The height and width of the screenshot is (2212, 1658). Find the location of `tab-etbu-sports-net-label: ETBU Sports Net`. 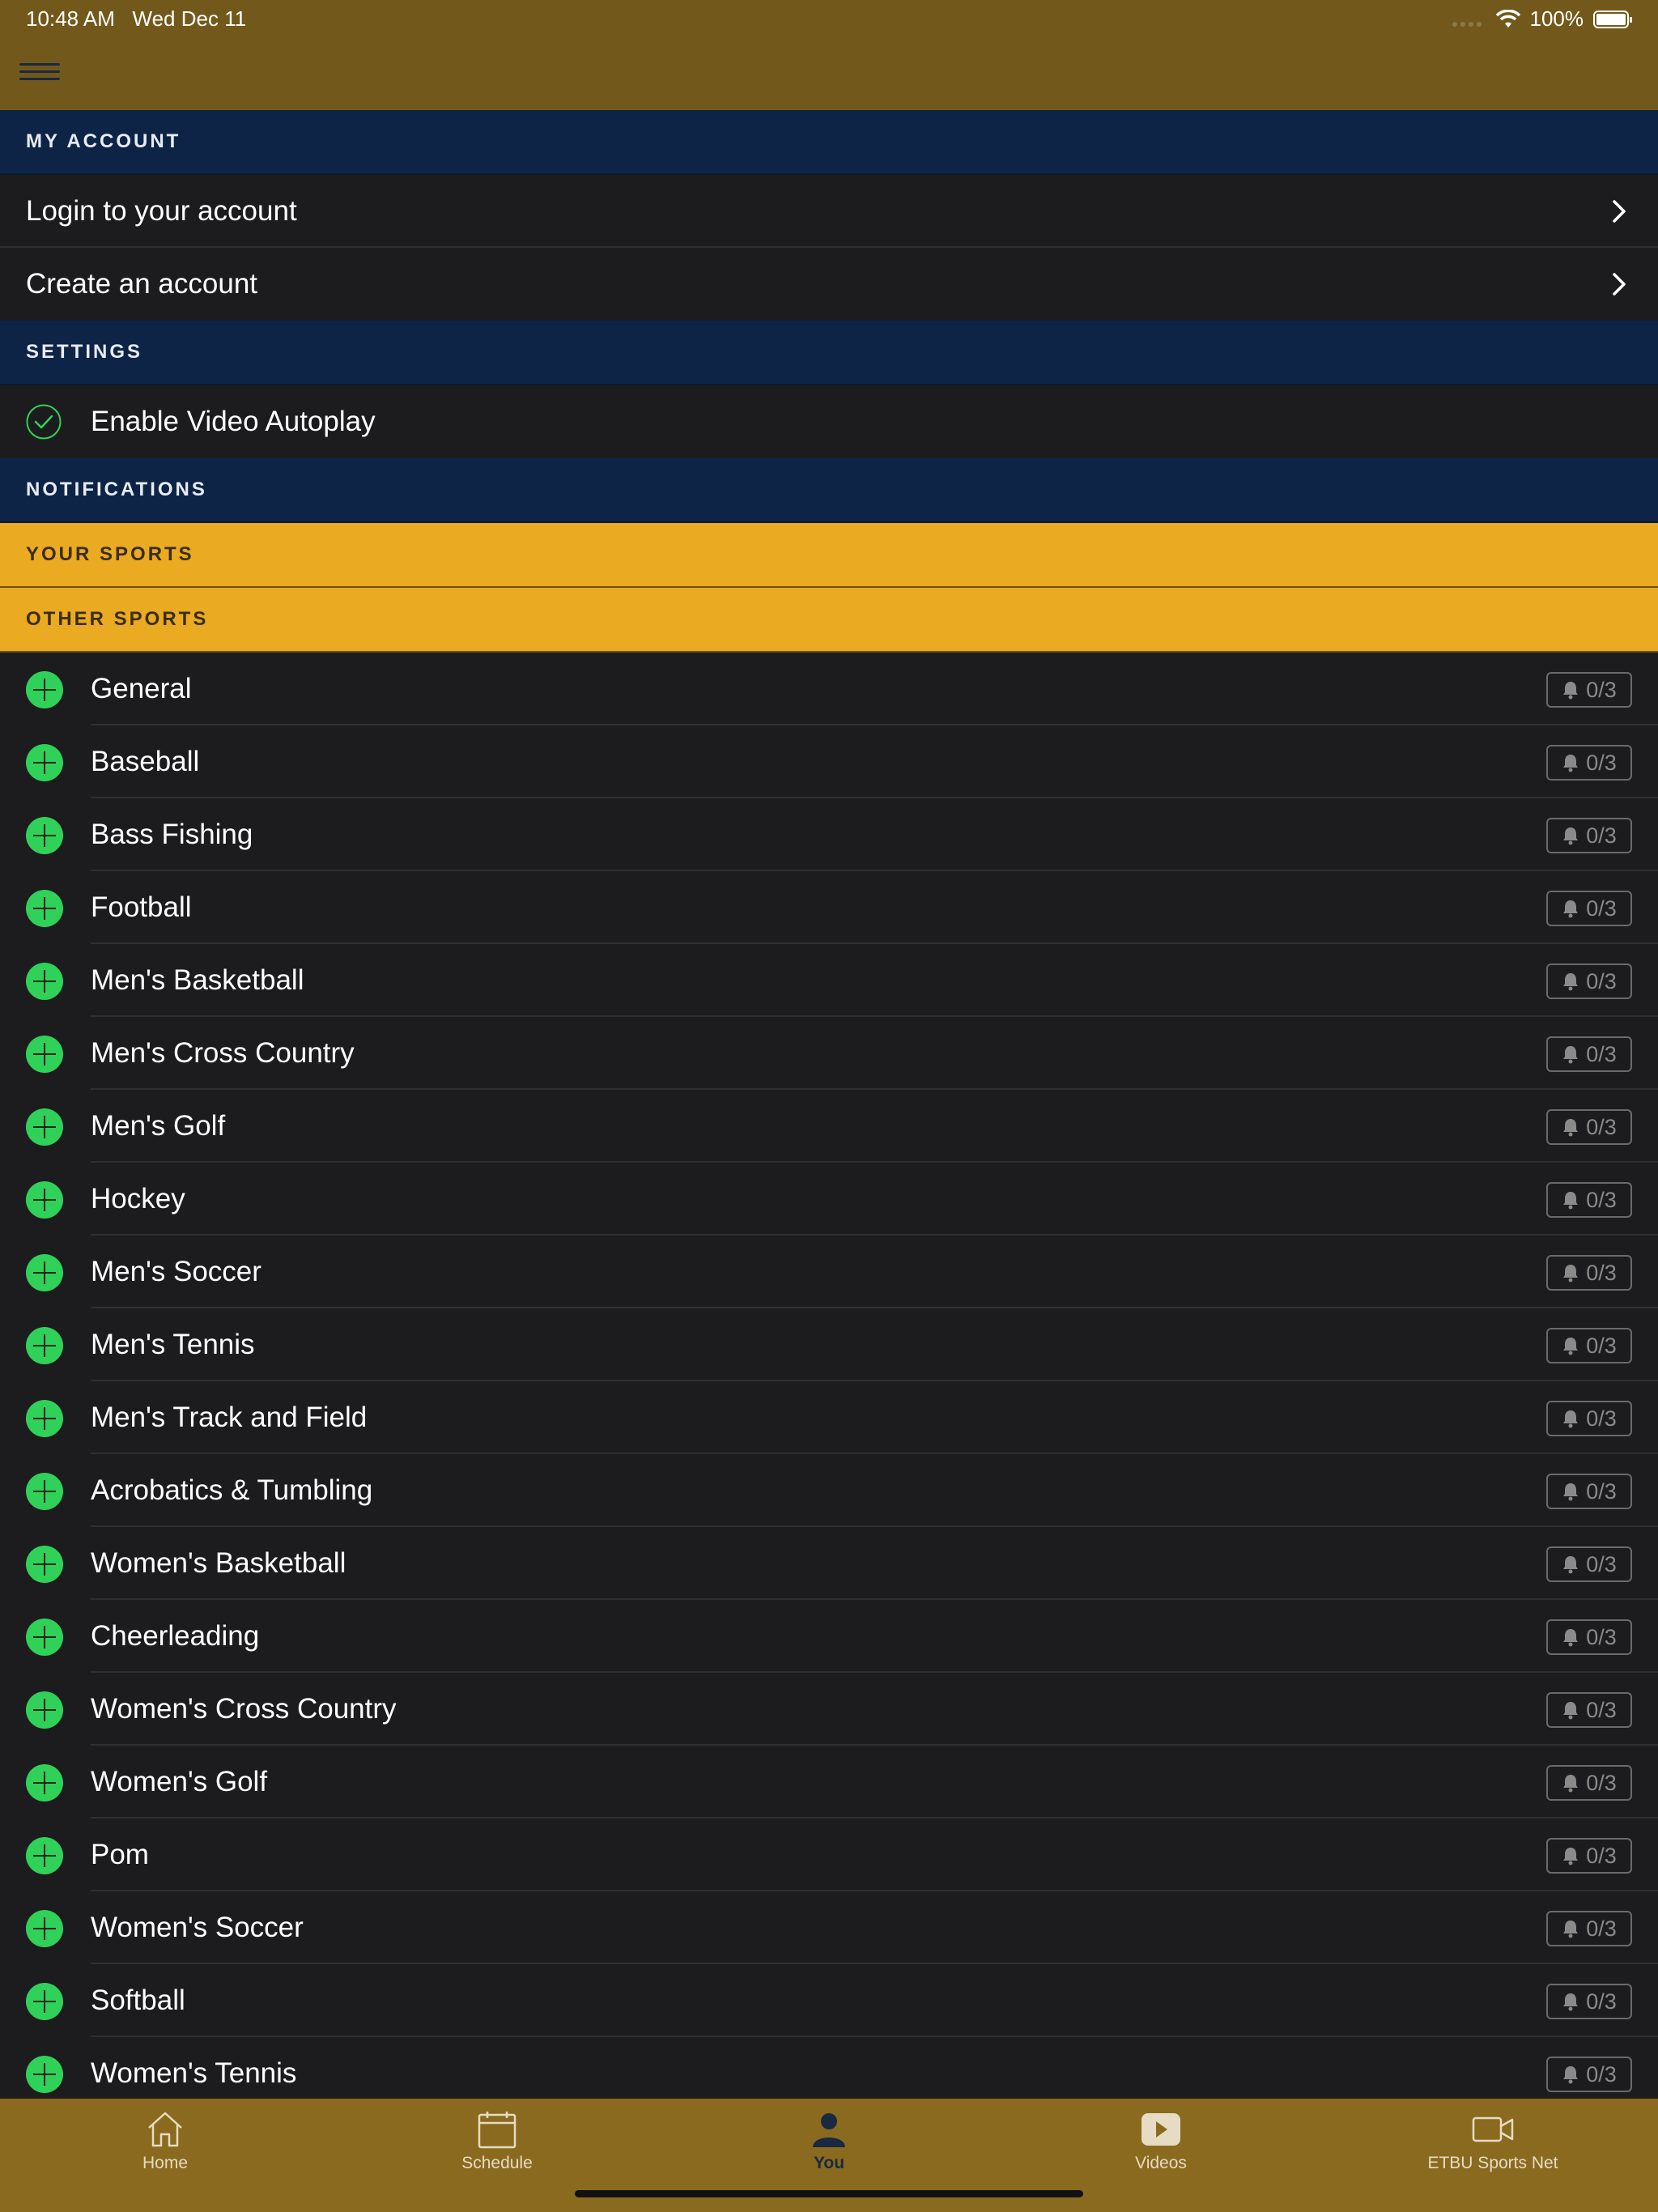

tab-etbu-sports-net-label: ETBU Sports Net is located at coordinates (1492, 2163).